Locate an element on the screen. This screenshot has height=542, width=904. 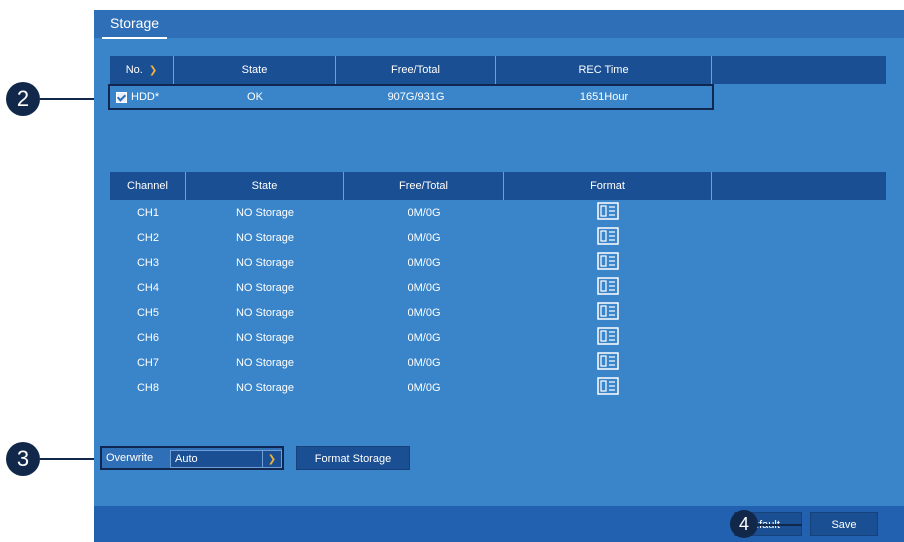
channel-row: CH2 NO Storage 0M/0G is located at coordinates (411, 238).